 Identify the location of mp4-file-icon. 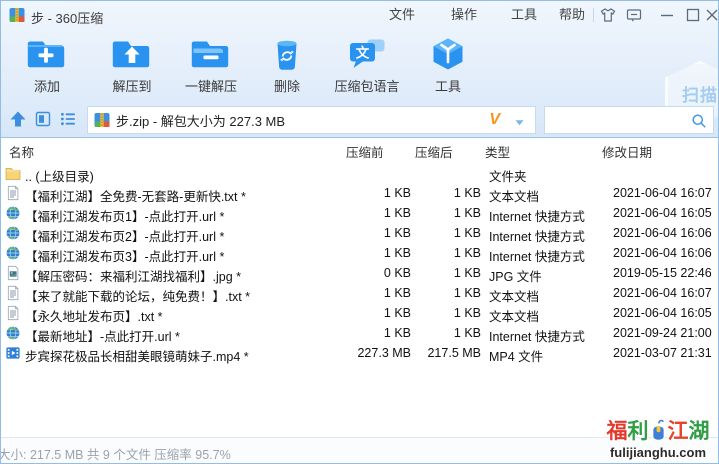
(13, 353).